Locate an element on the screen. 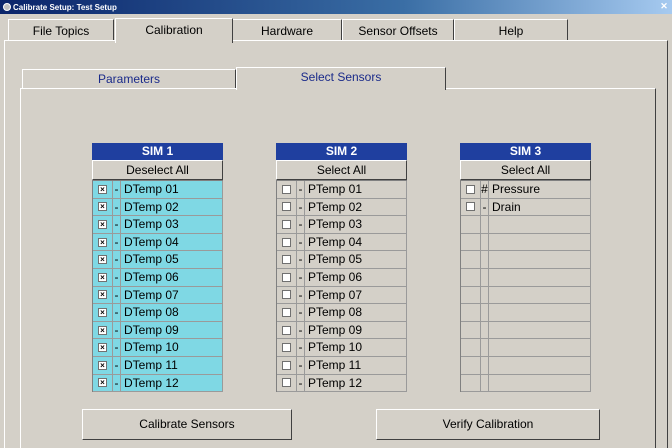 This screenshot has height=448, width=672. tab-select-sensors: Select Sensors is located at coordinates (341, 78).